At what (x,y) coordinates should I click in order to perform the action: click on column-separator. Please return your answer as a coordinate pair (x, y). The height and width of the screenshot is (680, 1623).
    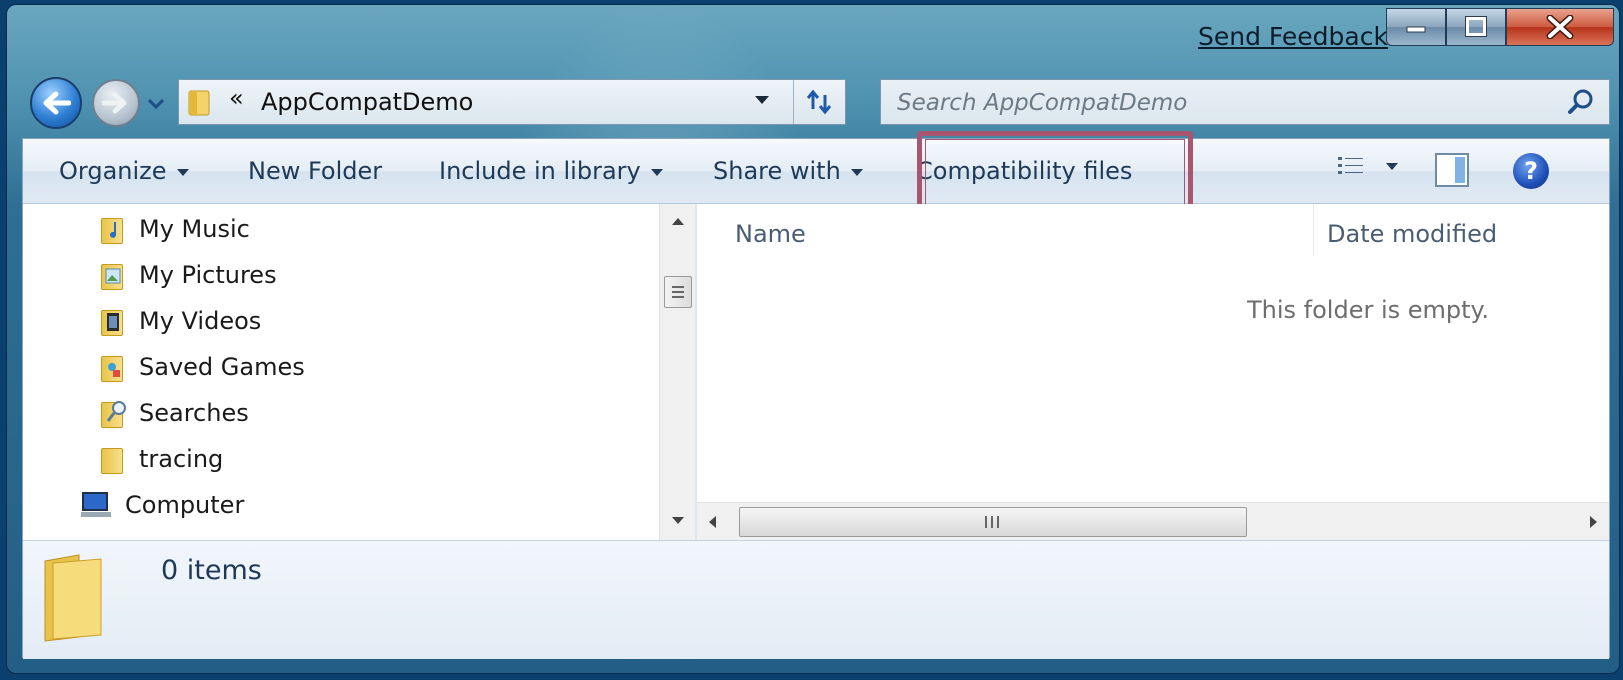
    Looking at the image, I should click on (1313, 230).